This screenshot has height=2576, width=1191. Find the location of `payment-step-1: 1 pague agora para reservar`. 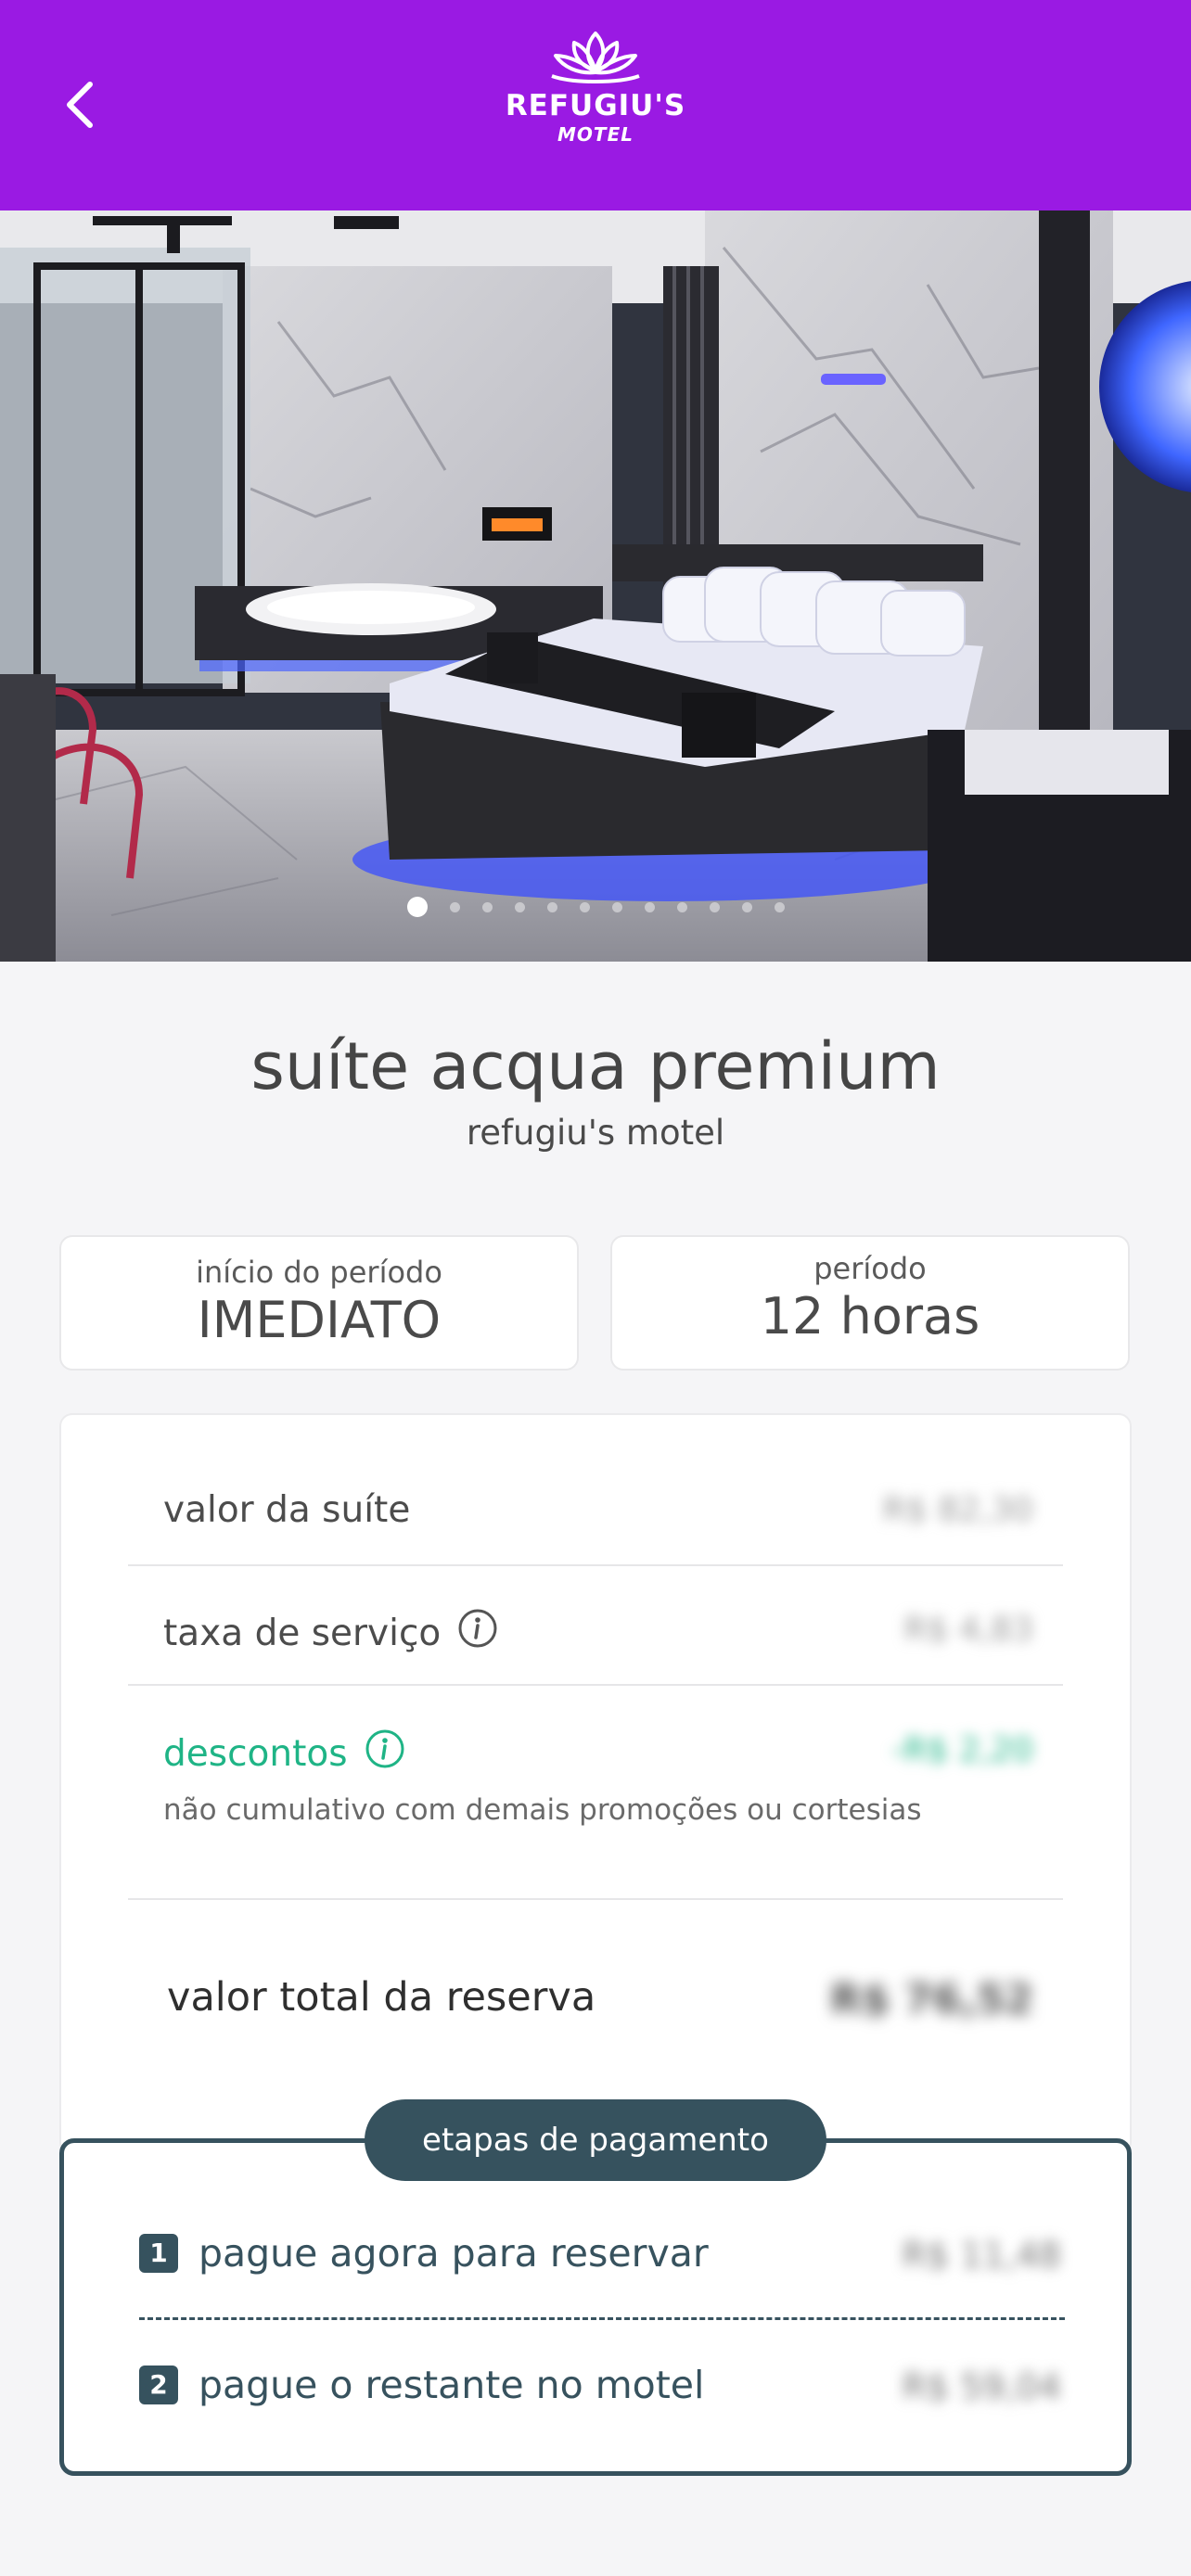

payment-step-1: 1 pague agora para reservar is located at coordinates (424, 2253).